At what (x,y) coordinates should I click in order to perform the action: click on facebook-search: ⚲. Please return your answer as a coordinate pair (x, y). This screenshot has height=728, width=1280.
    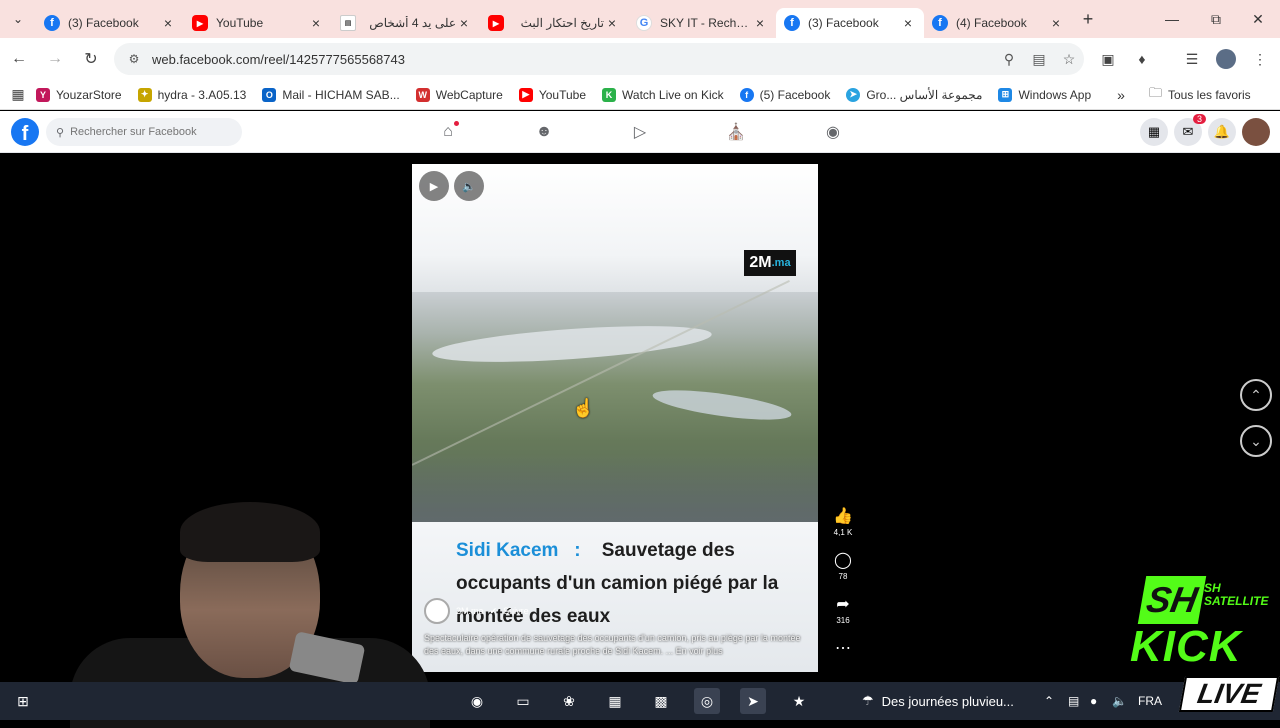
    Looking at the image, I should click on (144, 132).